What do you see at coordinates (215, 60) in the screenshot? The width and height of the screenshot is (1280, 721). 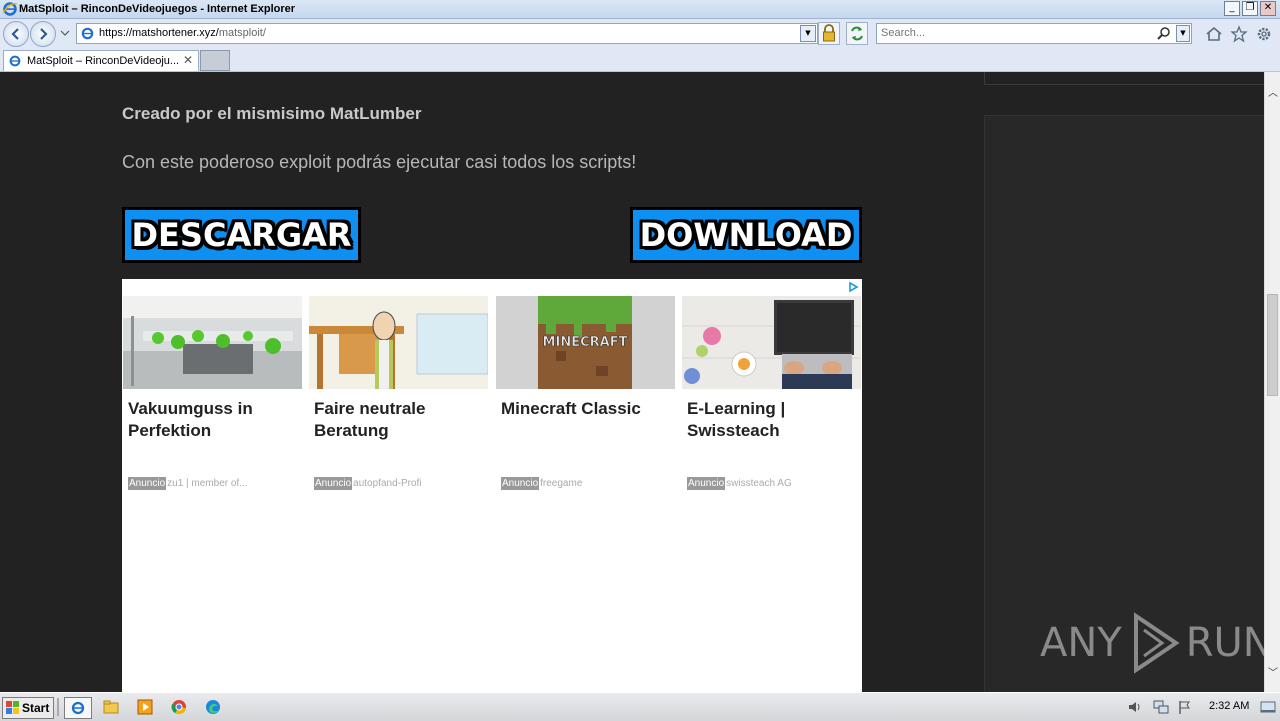 I see `new-tab-button` at bounding box center [215, 60].